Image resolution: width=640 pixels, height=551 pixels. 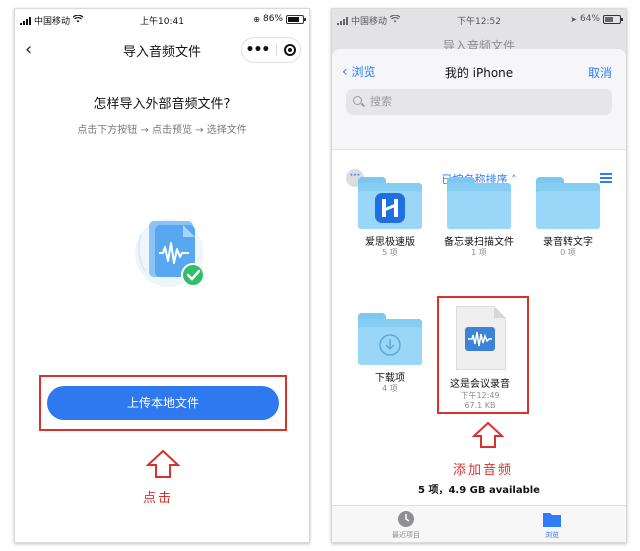 I want to click on battery-percent: 86%, so click(x=272, y=19).